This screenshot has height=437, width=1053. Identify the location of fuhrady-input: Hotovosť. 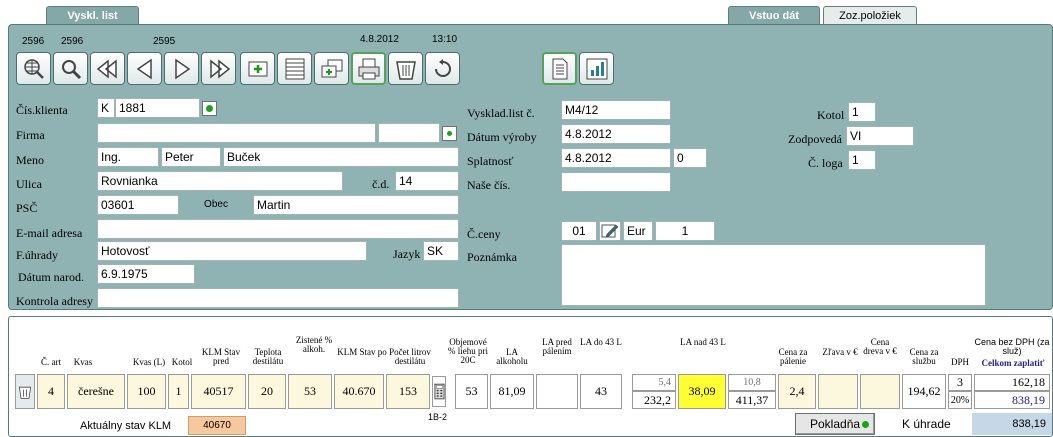
(232, 251).